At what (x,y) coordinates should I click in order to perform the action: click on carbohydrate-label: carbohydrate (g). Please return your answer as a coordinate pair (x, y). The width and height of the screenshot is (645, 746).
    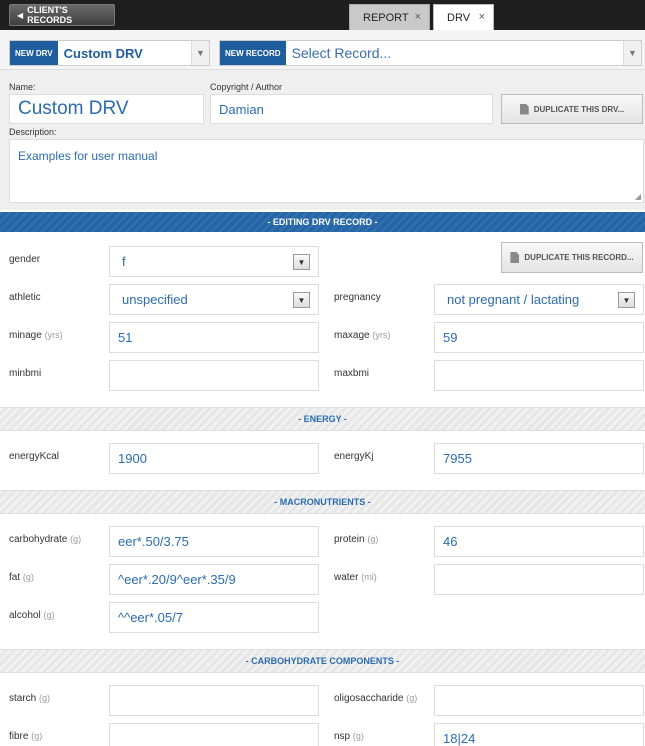
    Looking at the image, I should click on (45, 539).